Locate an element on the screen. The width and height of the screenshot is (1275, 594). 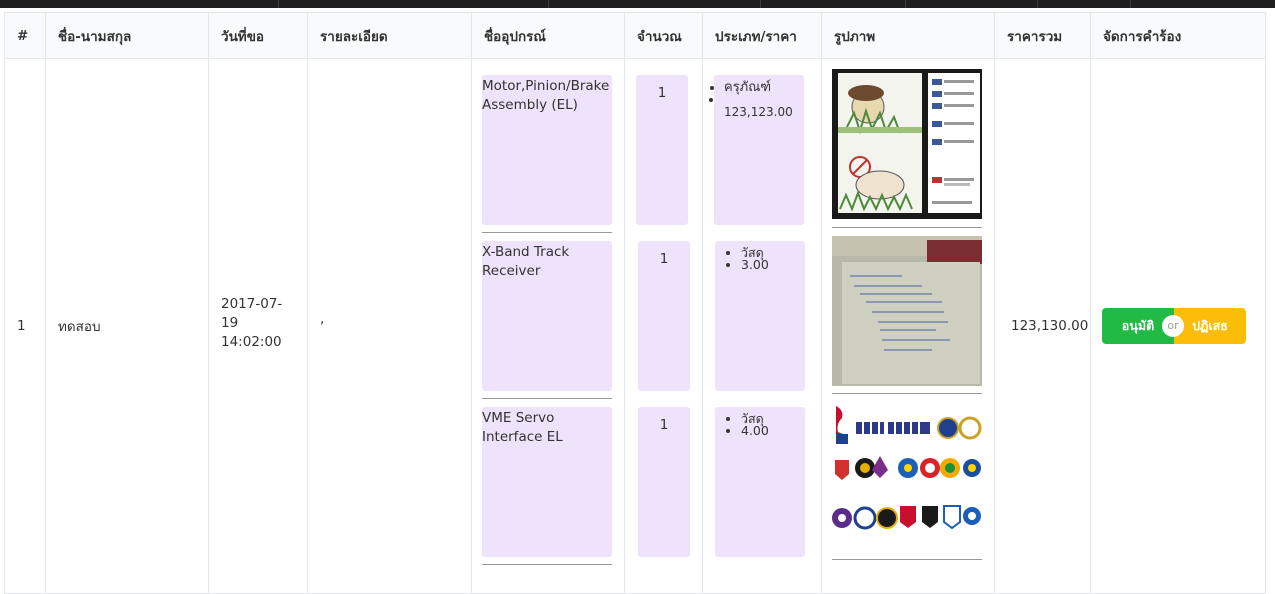
top-bar is located at coordinates (637, 4).